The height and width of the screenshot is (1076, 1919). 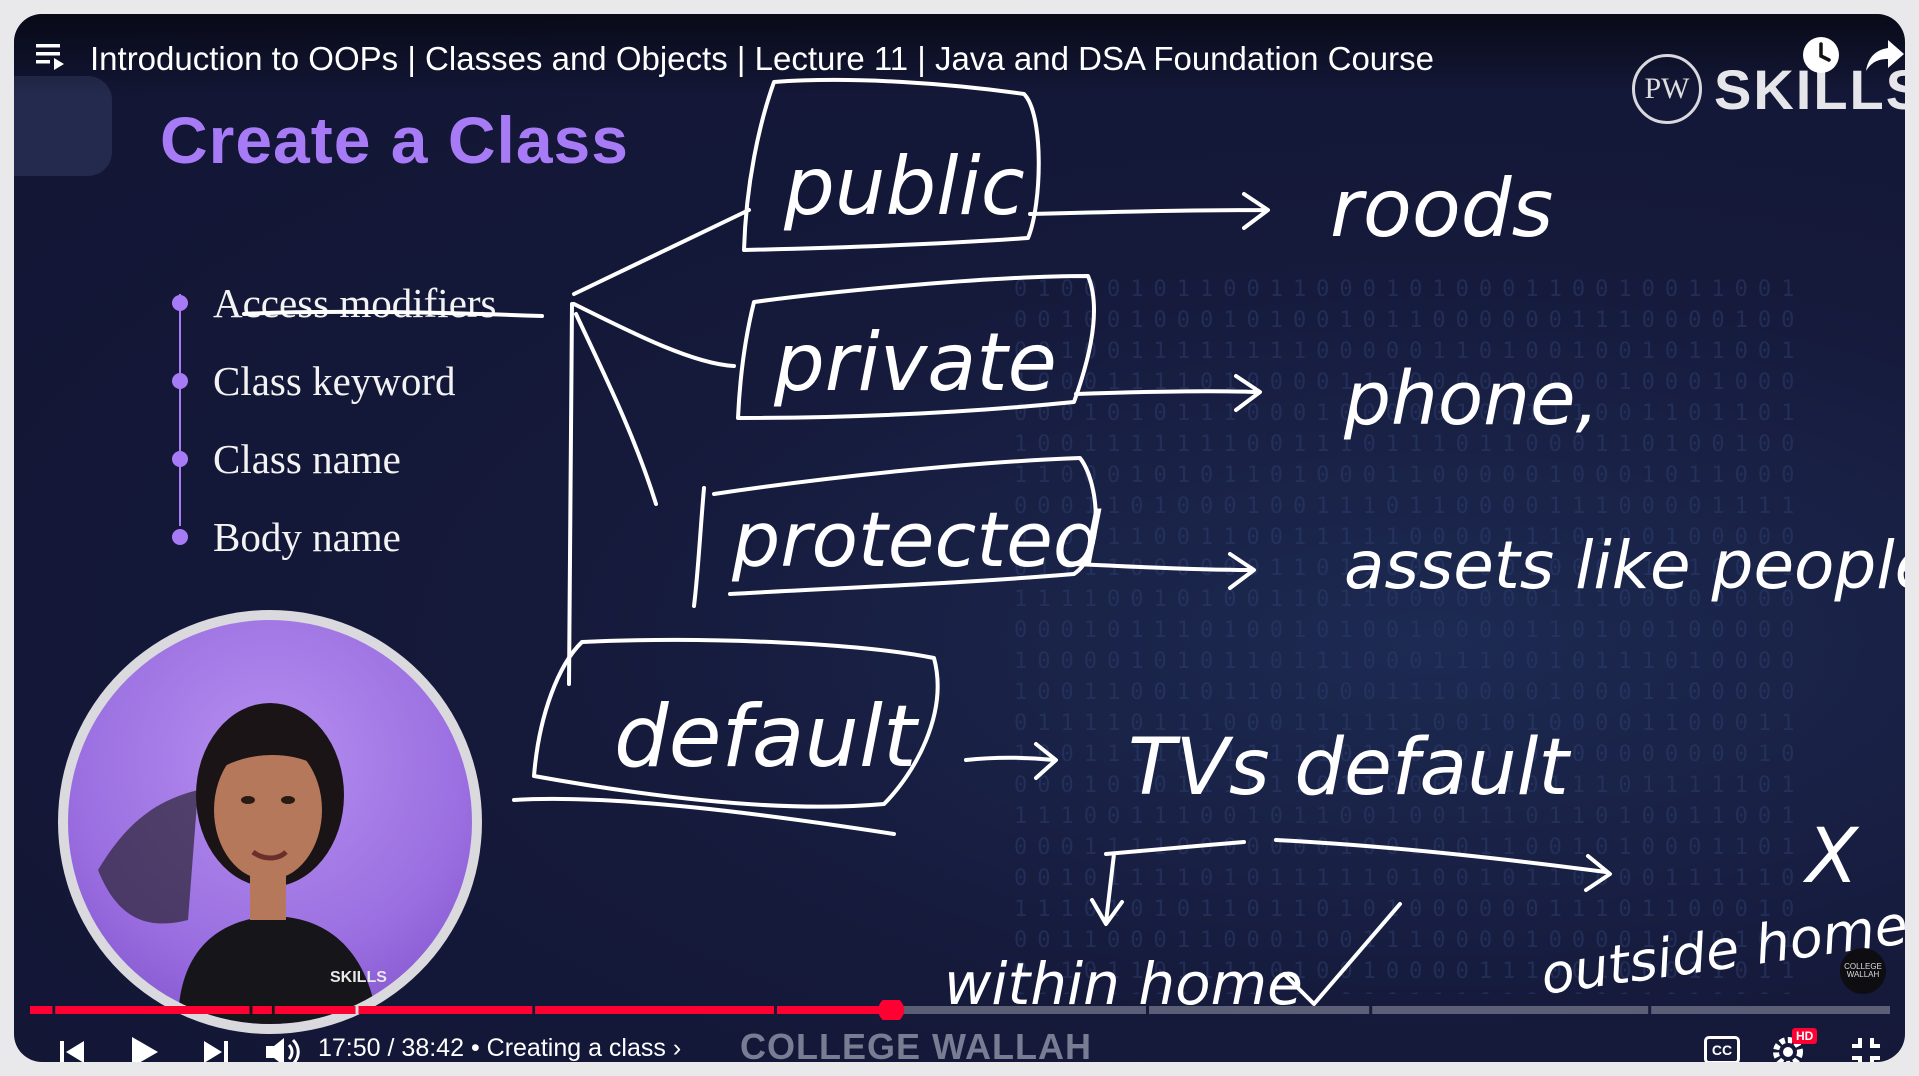 I want to click on presenter-webcam: SKILLS, so click(x=270, y=822).